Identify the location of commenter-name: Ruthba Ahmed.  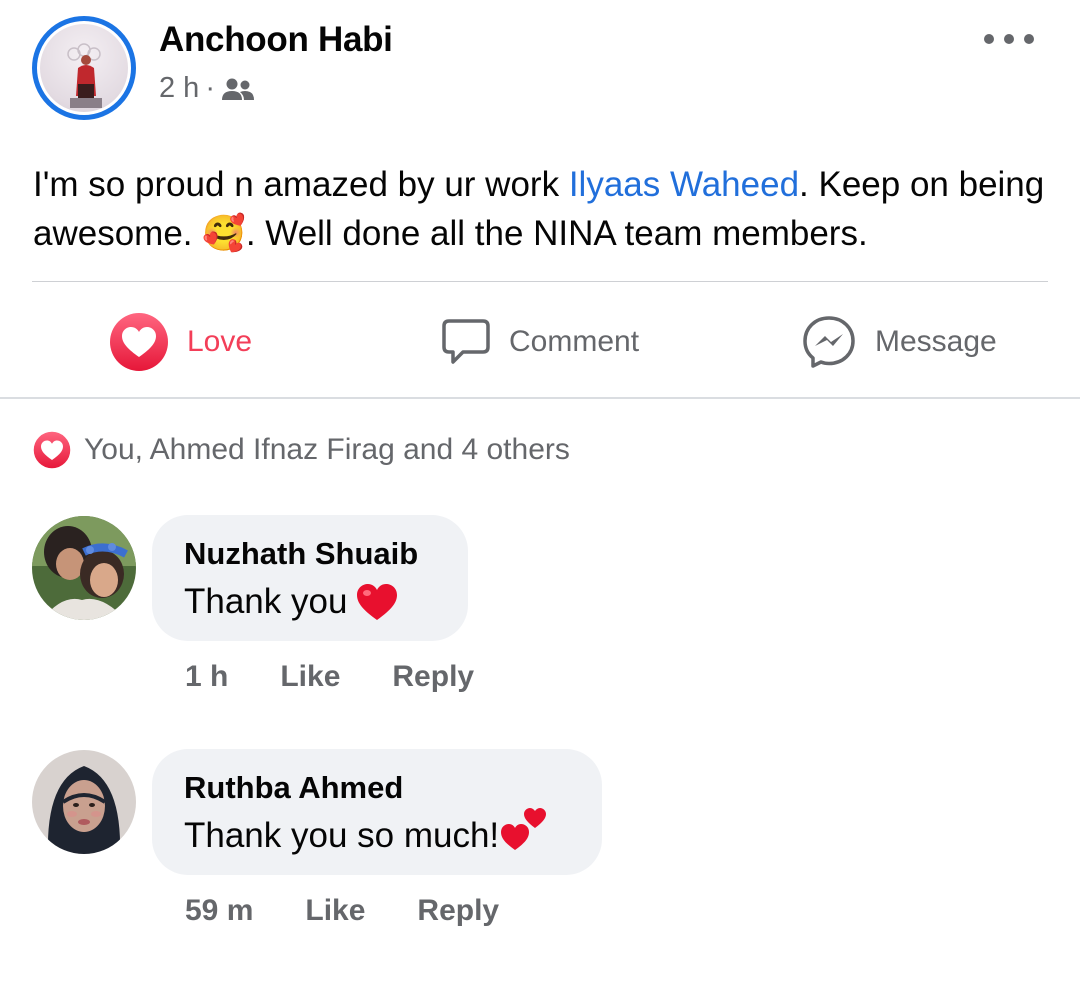
(377, 788).